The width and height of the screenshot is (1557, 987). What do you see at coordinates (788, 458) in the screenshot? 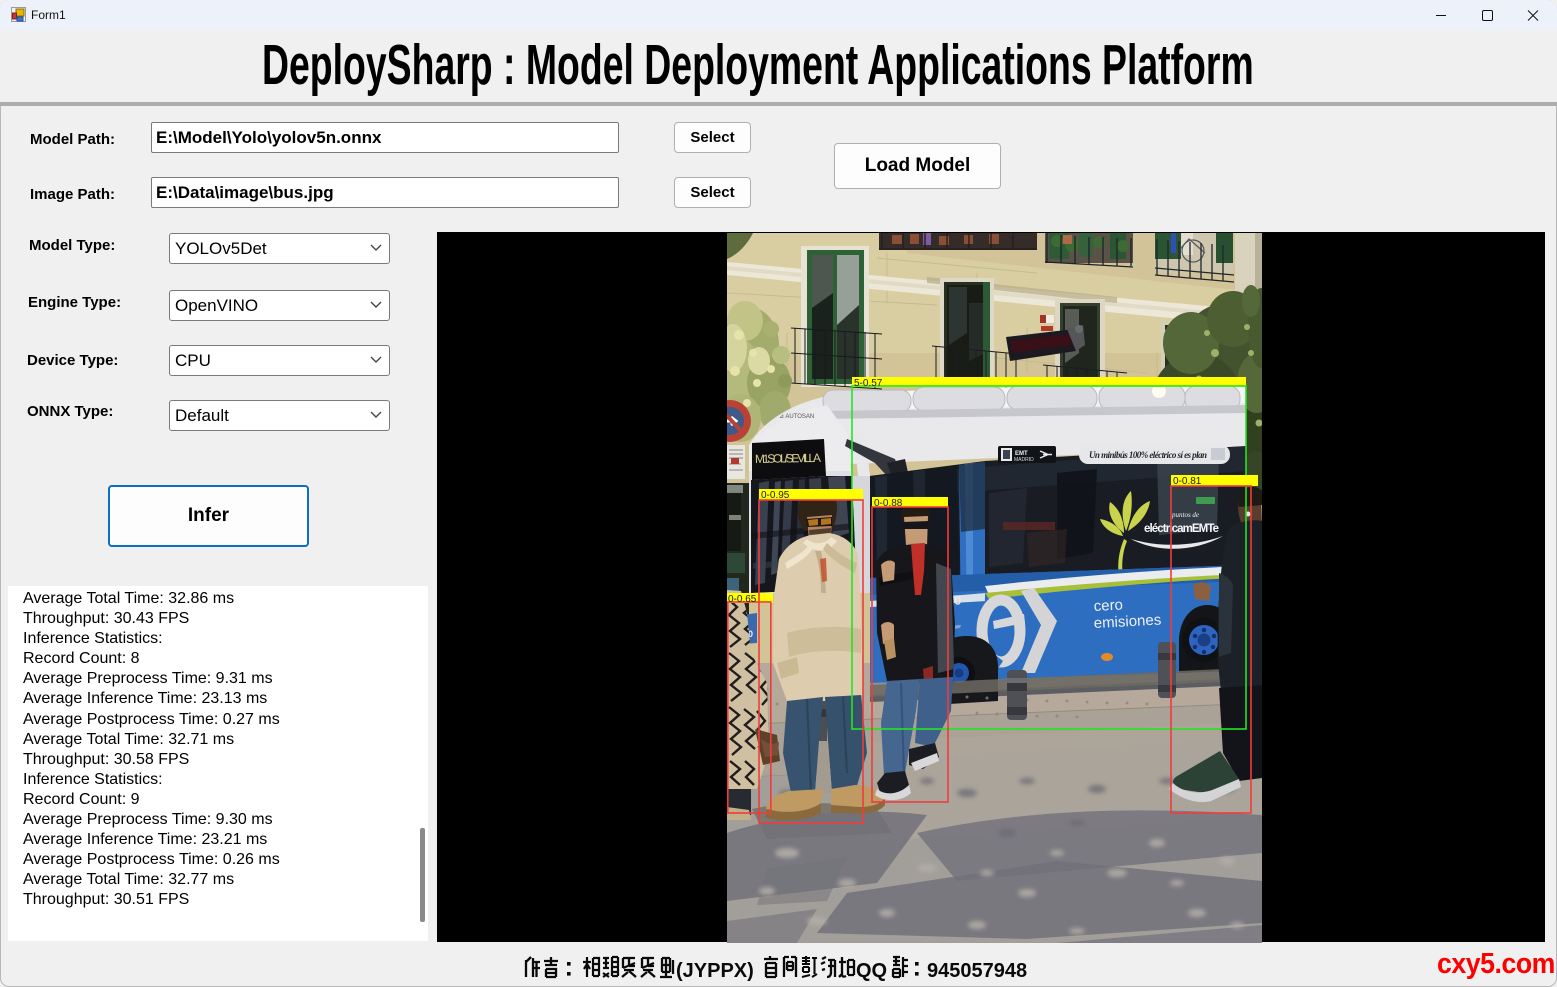
I see `svg-text: M1SOL/SEVILLA` at bounding box center [788, 458].